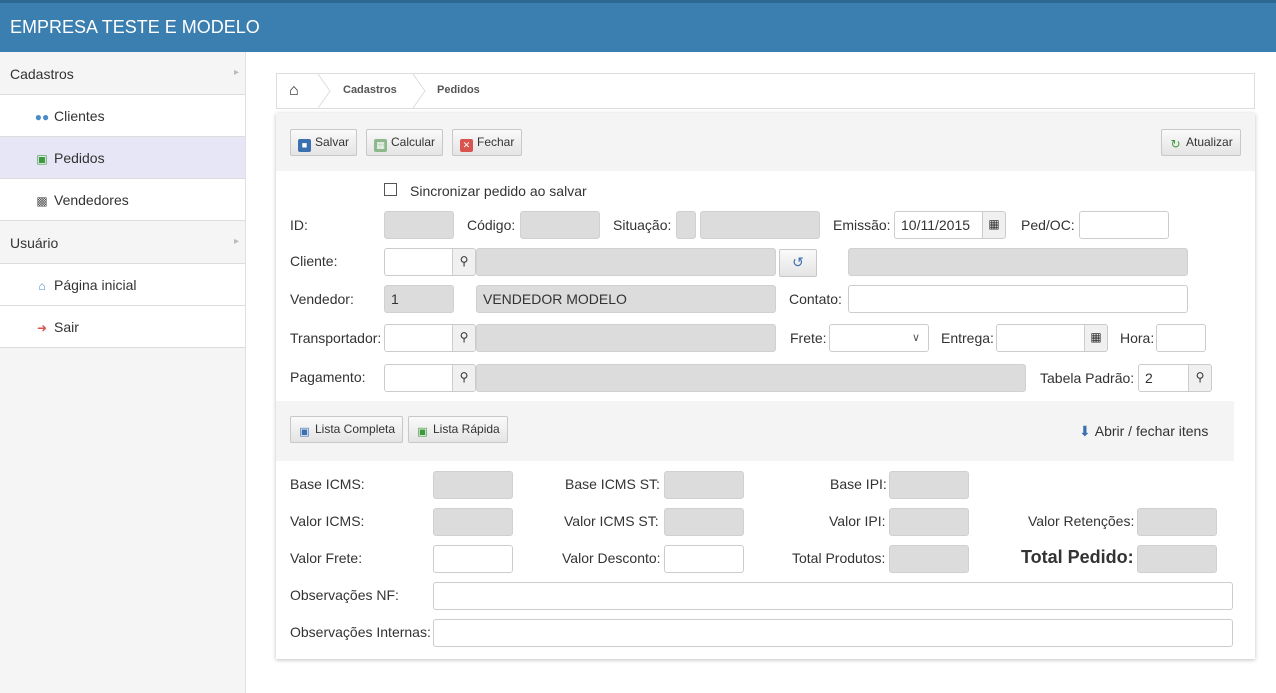 The width and height of the screenshot is (1276, 693). Describe the element at coordinates (326, 558) in the screenshot. I see `valor-frete-label: Valor Frete:` at that location.